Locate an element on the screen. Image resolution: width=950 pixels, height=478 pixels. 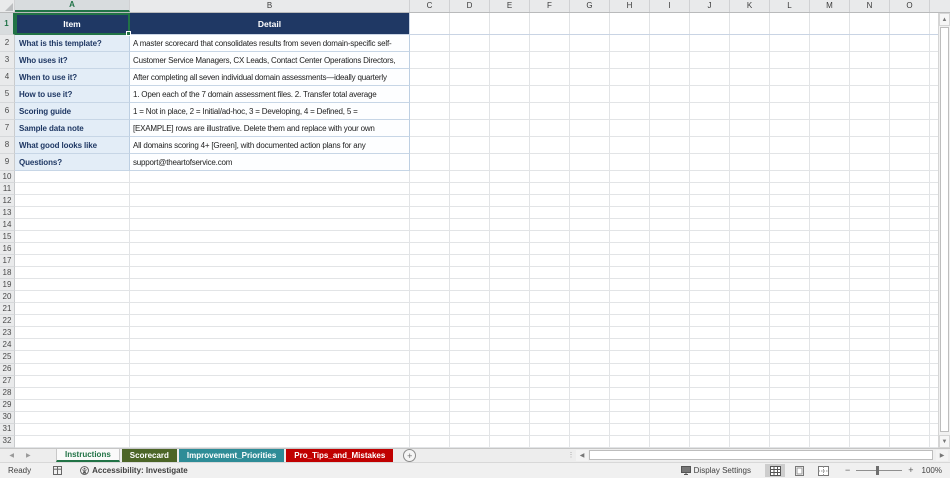
row-header-28: 28 is located at coordinates (7, 393).